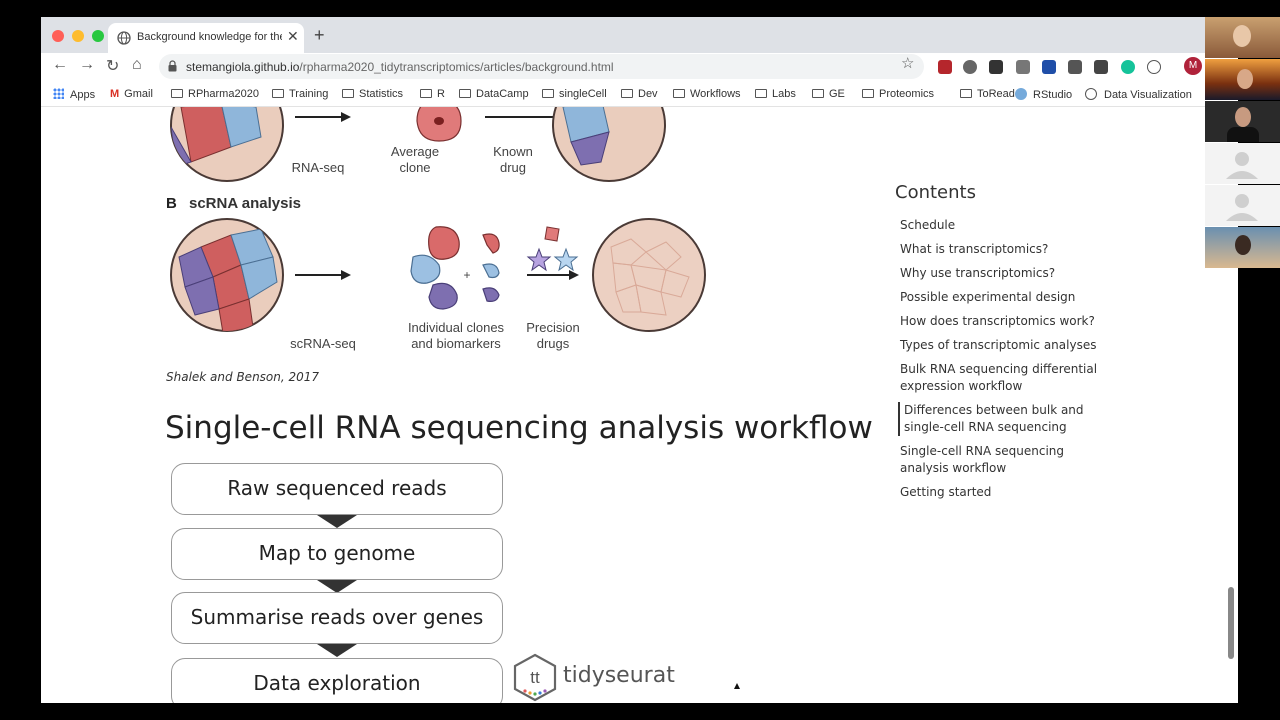 Image resolution: width=1280 pixels, height=720 pixels. What do you see at coordinates (775, 94) in the screenshot?
I see `bookmark-labs: Labs` at bounding box center [775, 94].